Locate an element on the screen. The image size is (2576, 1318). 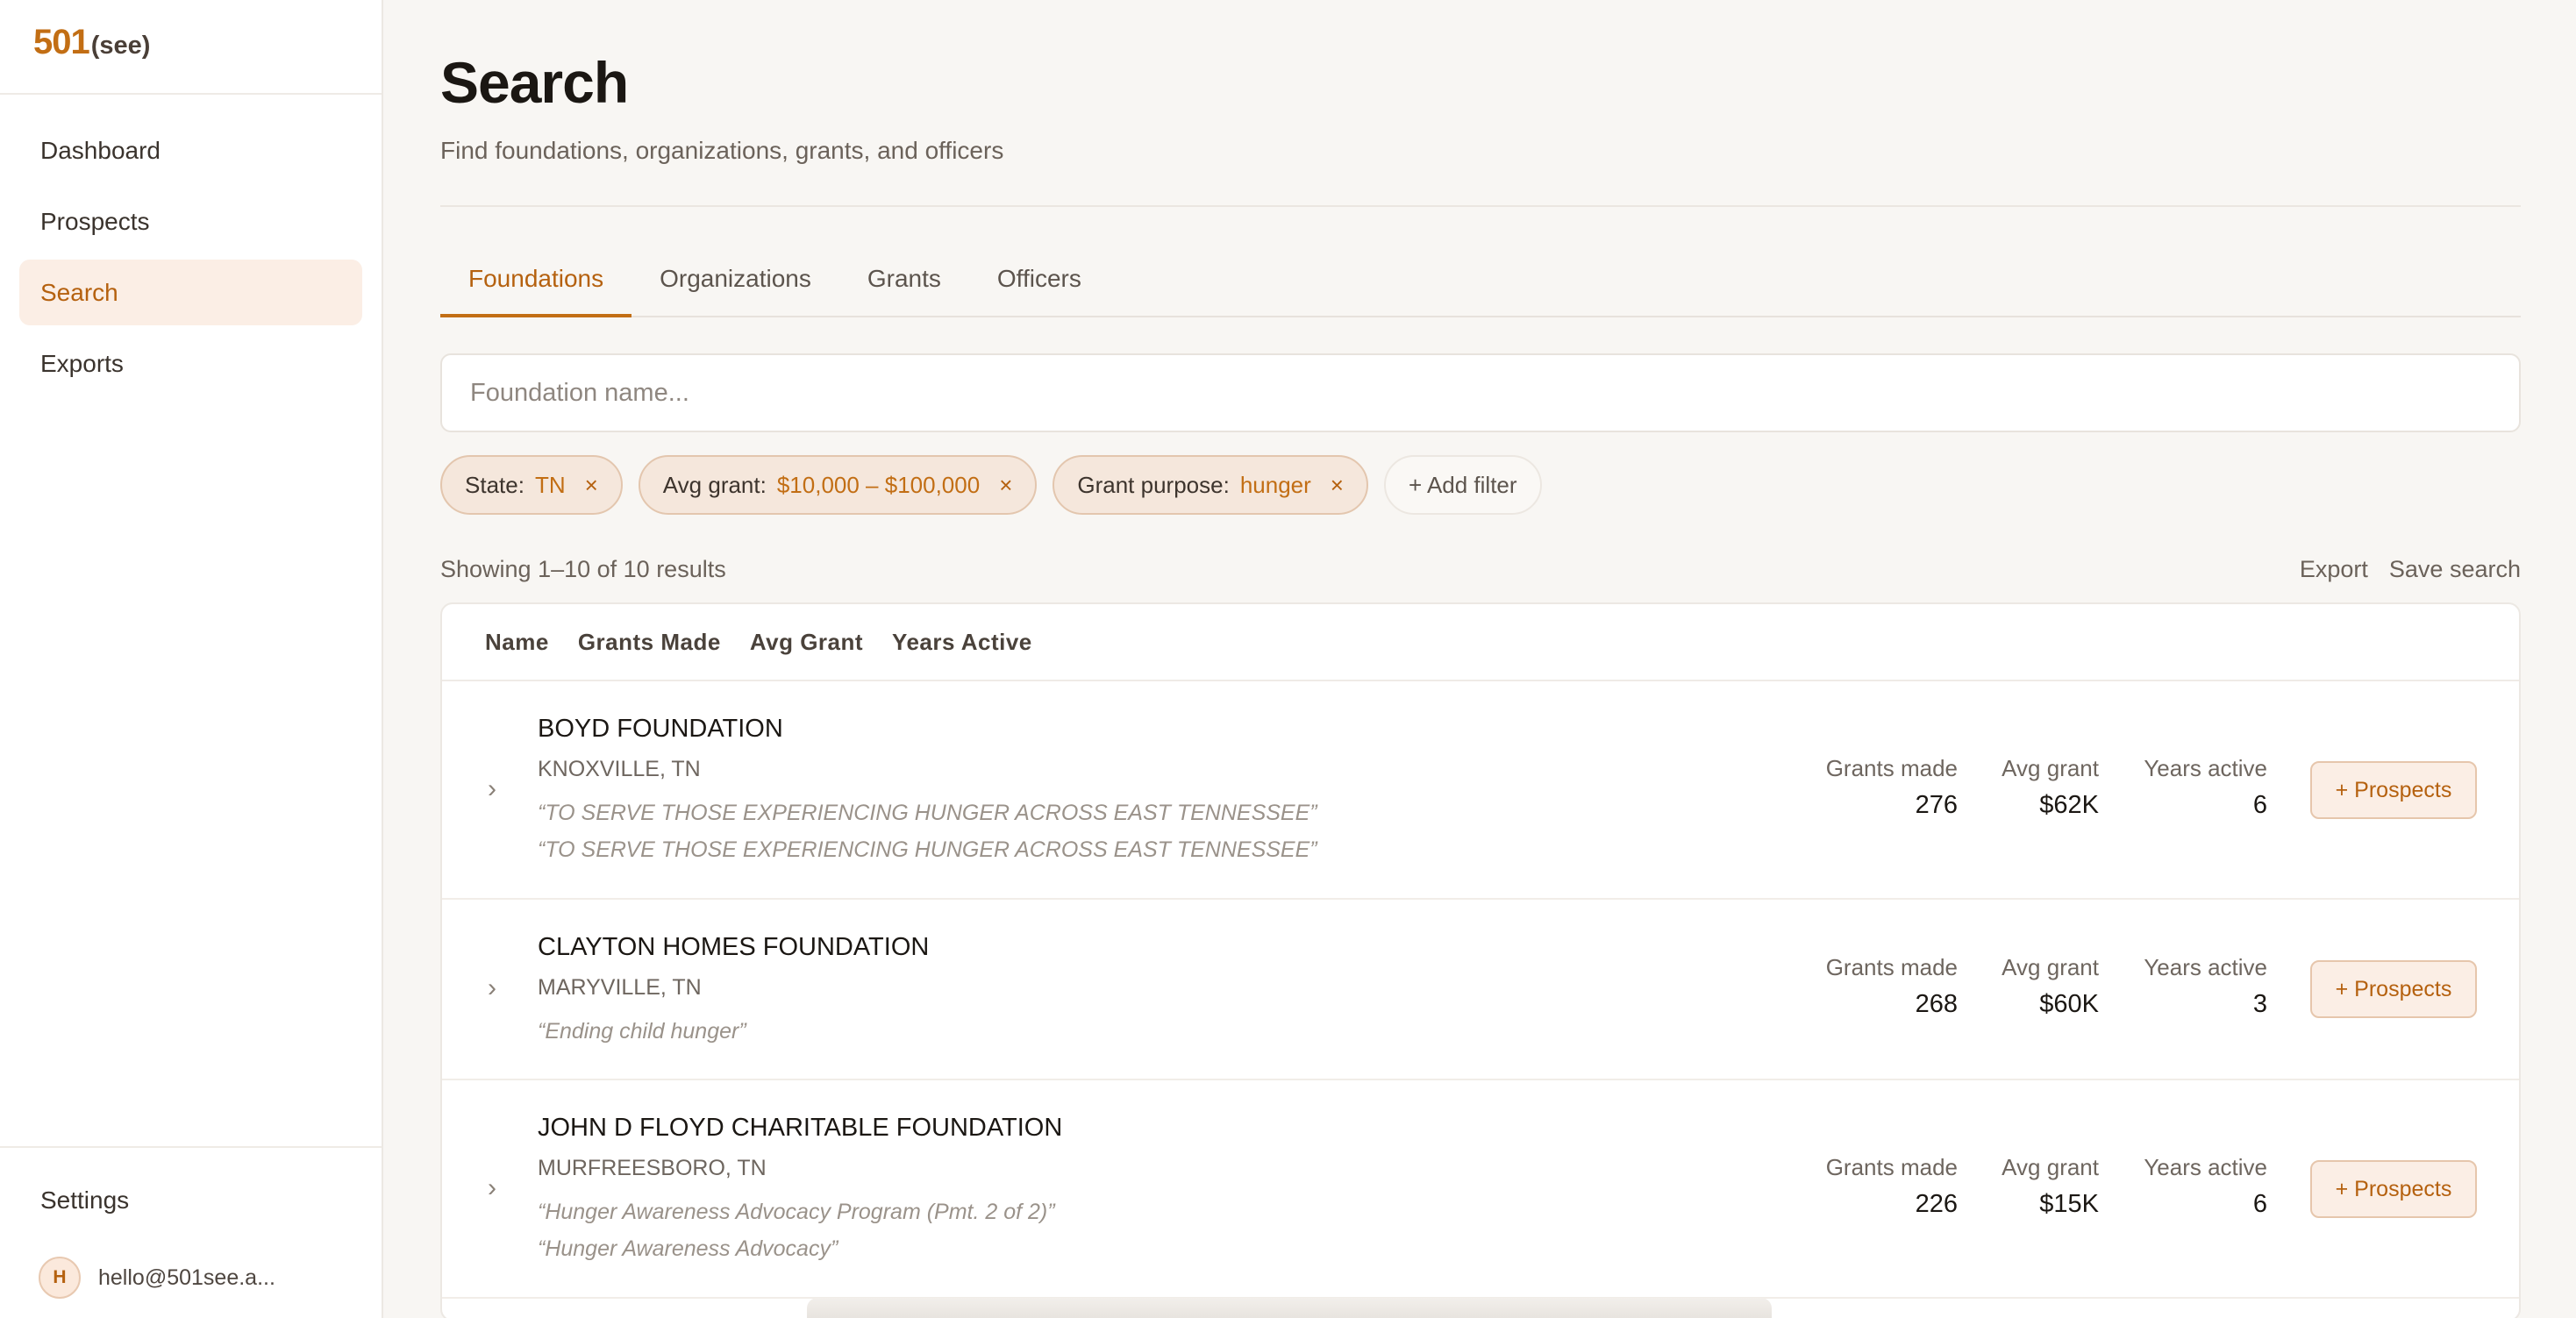
page-title: Search is located at coordinates (535, 82).